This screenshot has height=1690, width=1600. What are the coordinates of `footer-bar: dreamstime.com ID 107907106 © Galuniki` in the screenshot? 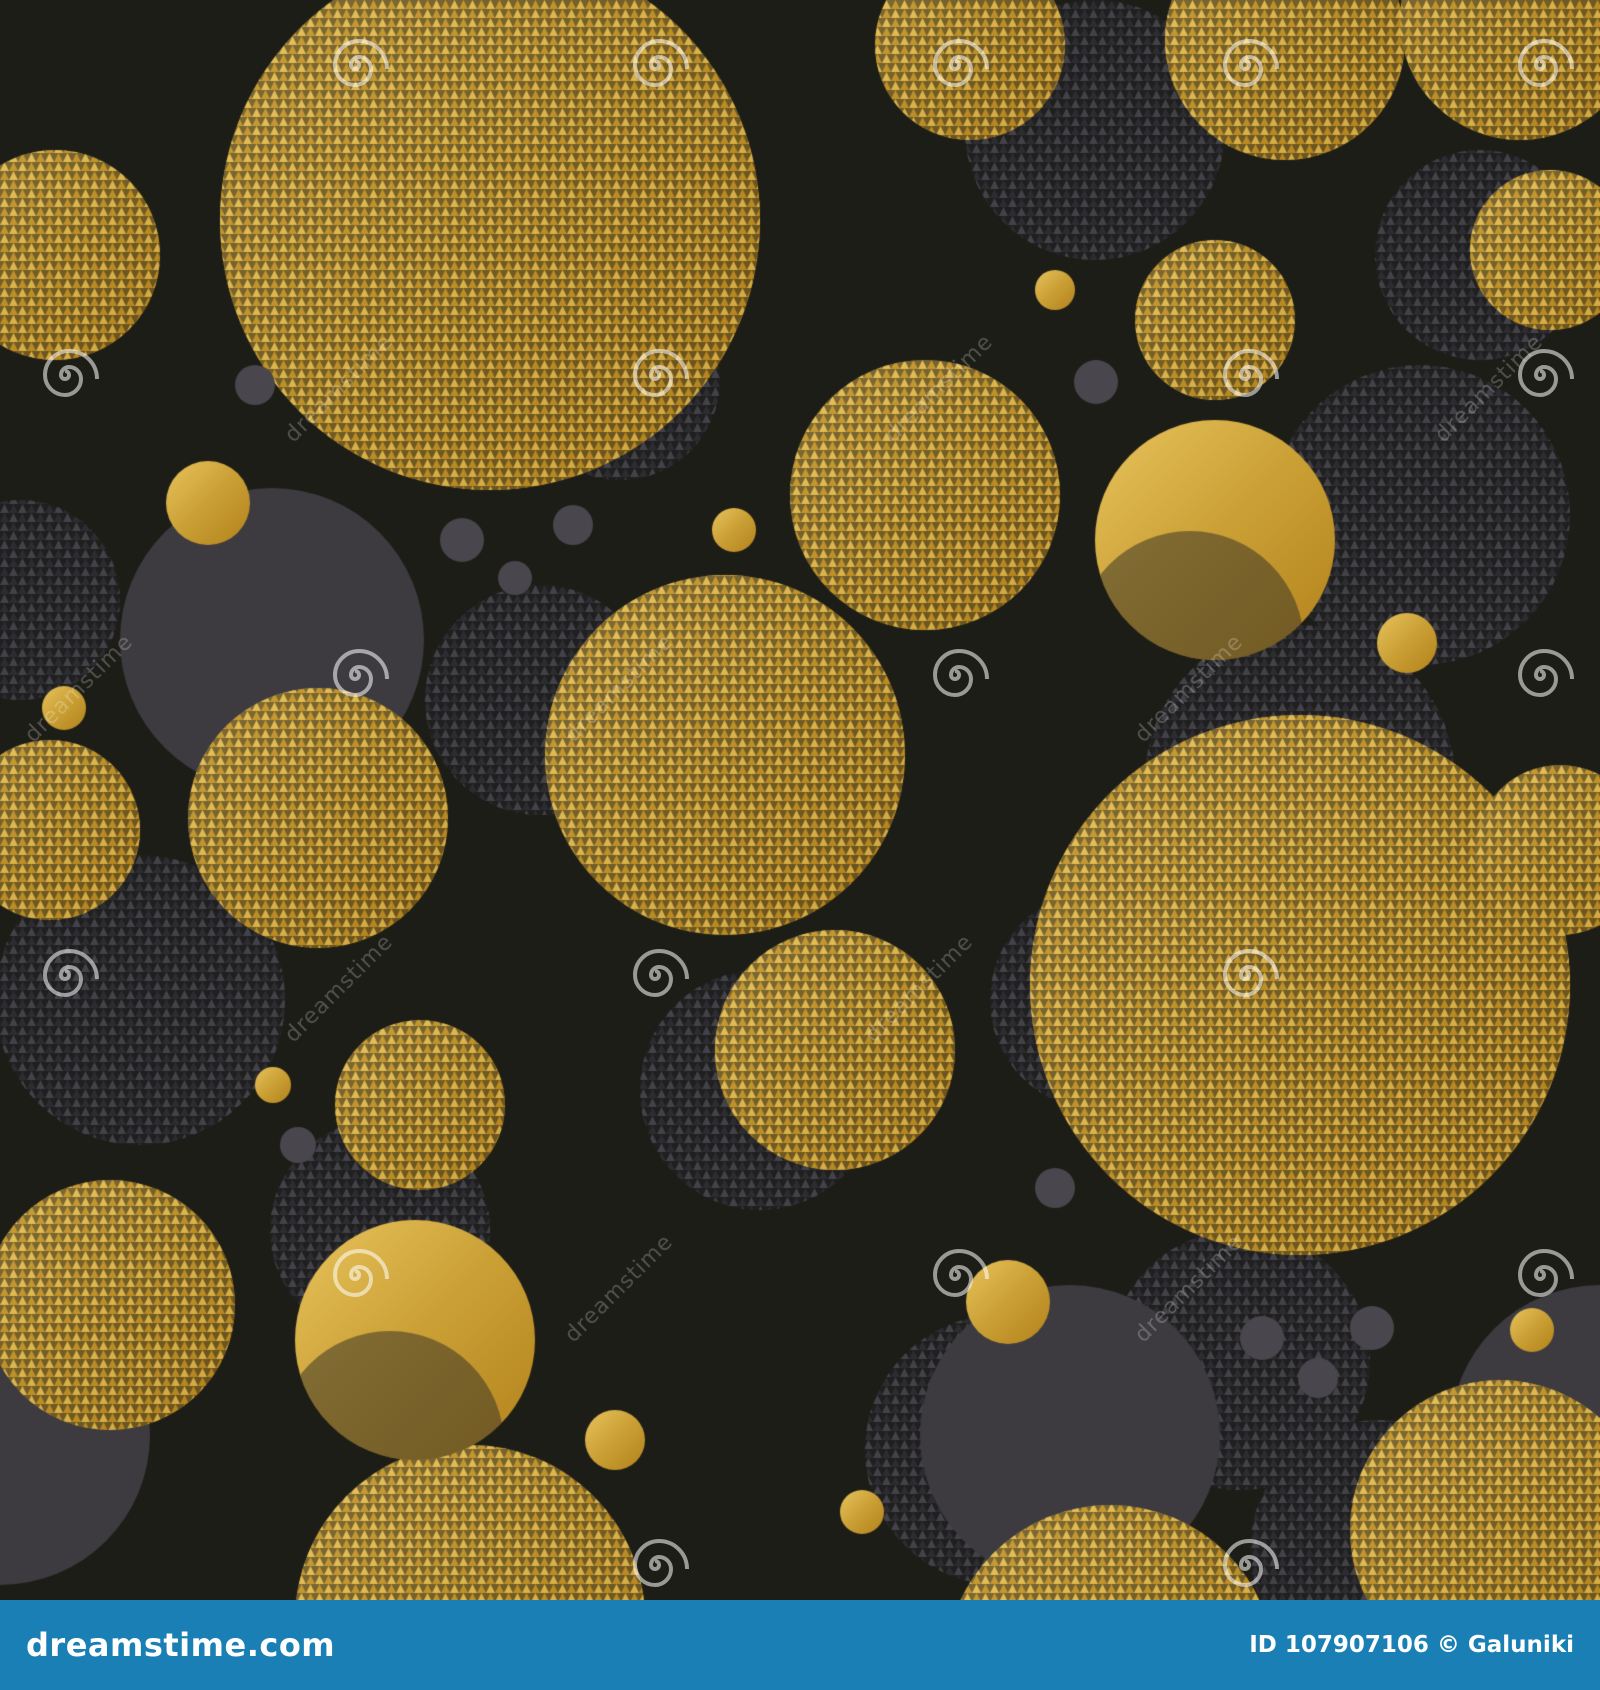 It's located at (800, 1645).